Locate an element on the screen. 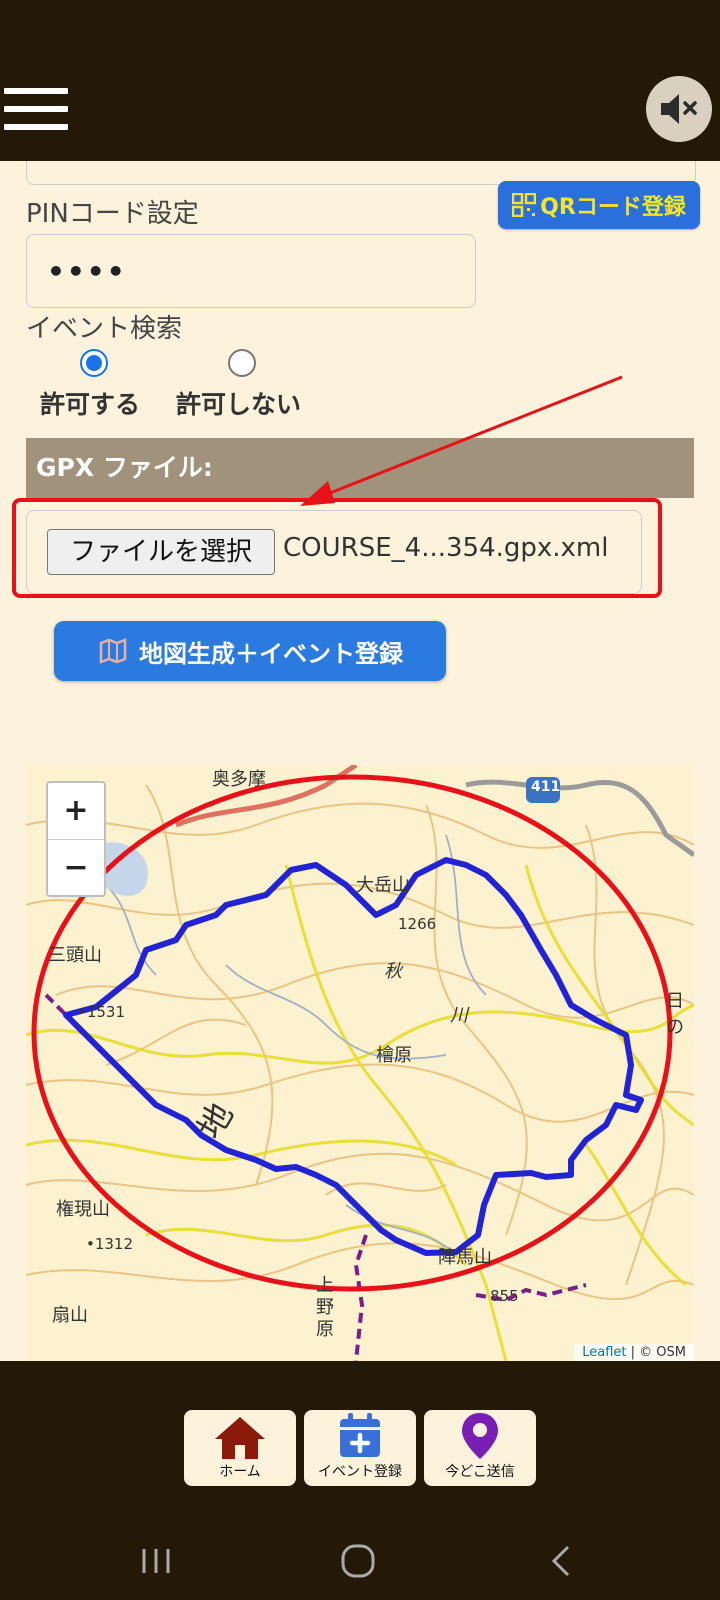 The width and height of the screenshot is (720, 1600). zoom-control: + − is located at coordinates (76, 839).